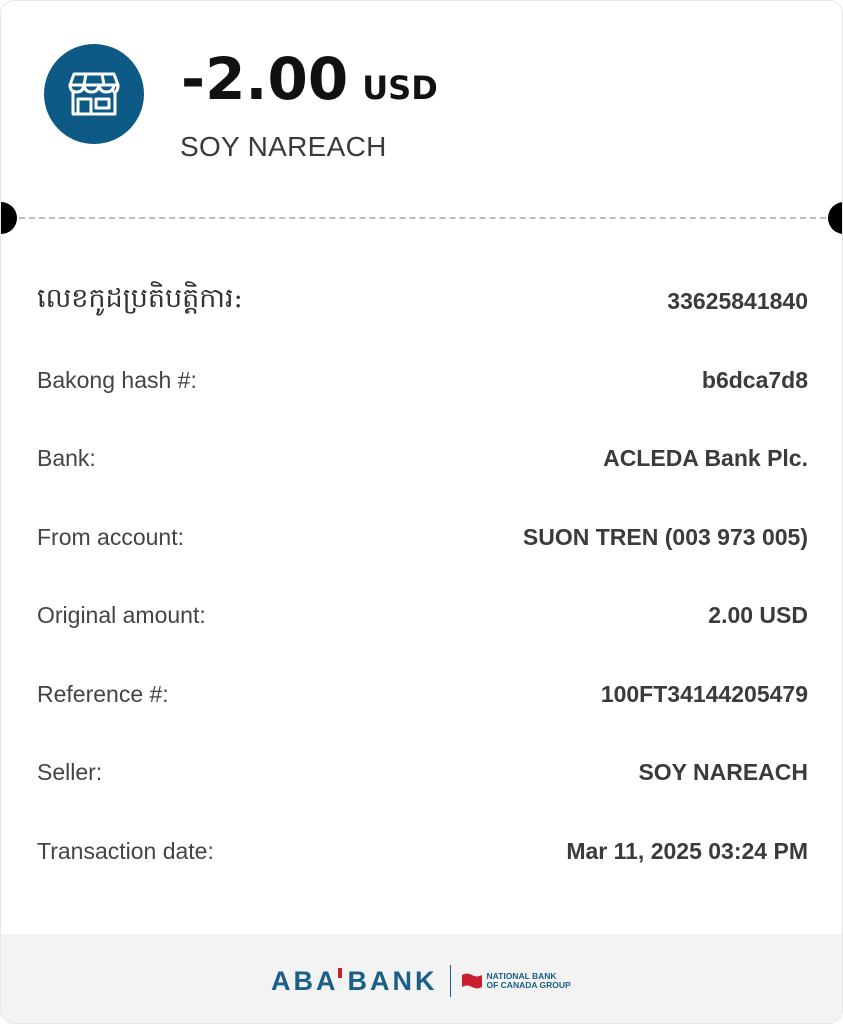 This screenshot has width=843, height=1024. I want to click on detail-row-from-account: From account: SUON TREN (003 973 005), so click(422, 537).